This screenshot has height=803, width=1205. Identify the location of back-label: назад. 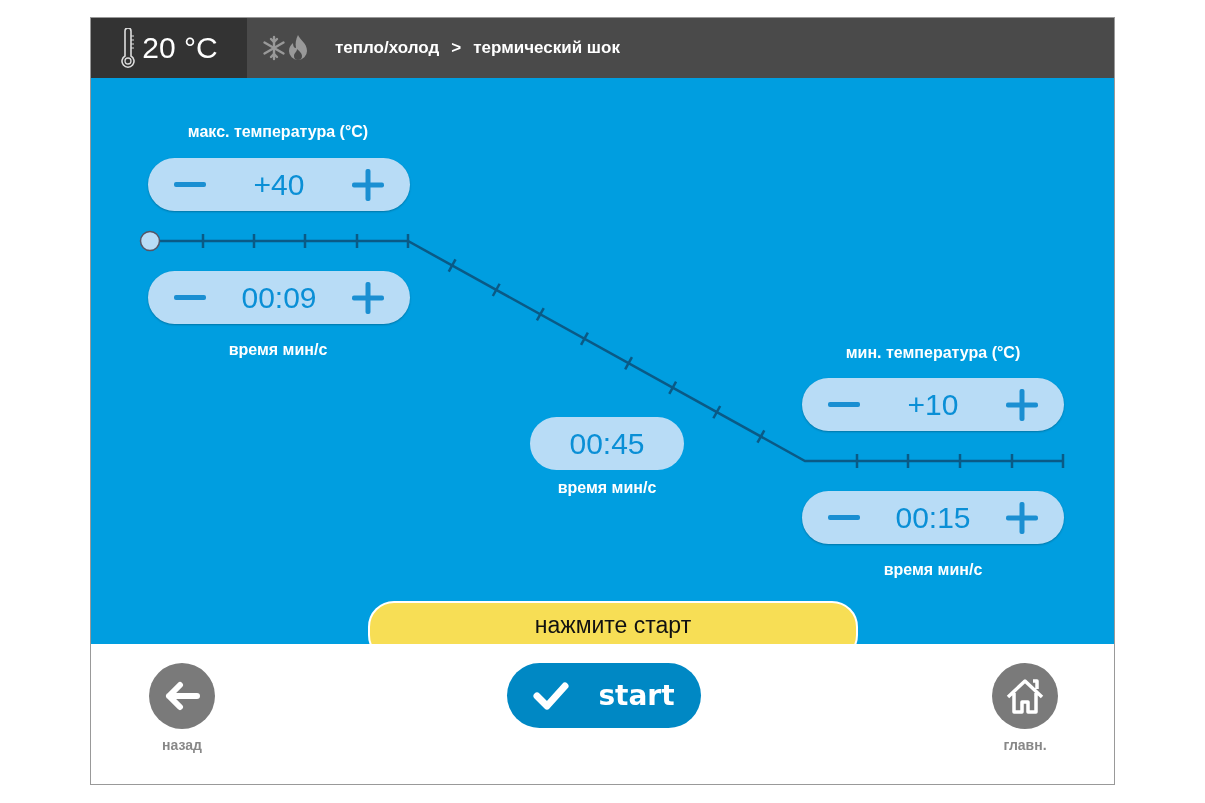
(182, 745).